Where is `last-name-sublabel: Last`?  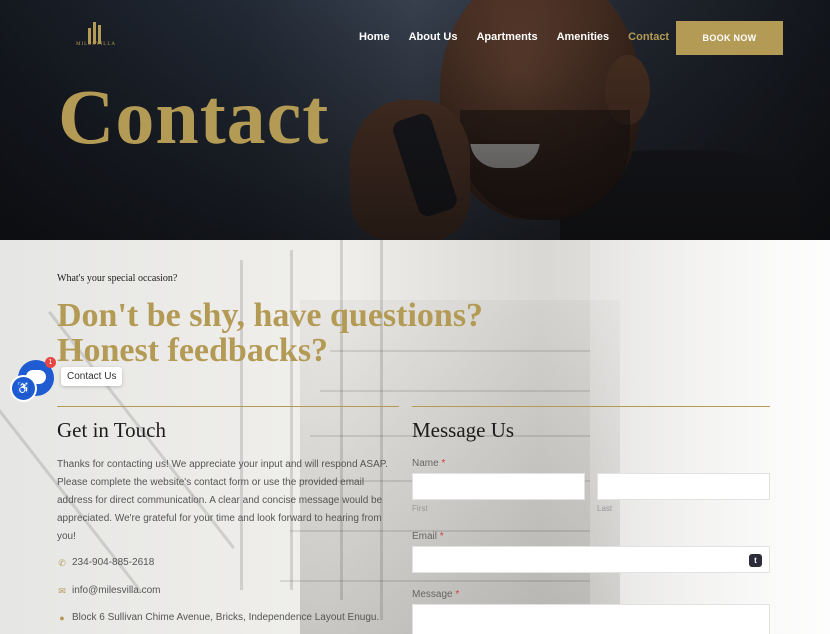 last-name-sublabel: Last is located at coordinates (605, 508).